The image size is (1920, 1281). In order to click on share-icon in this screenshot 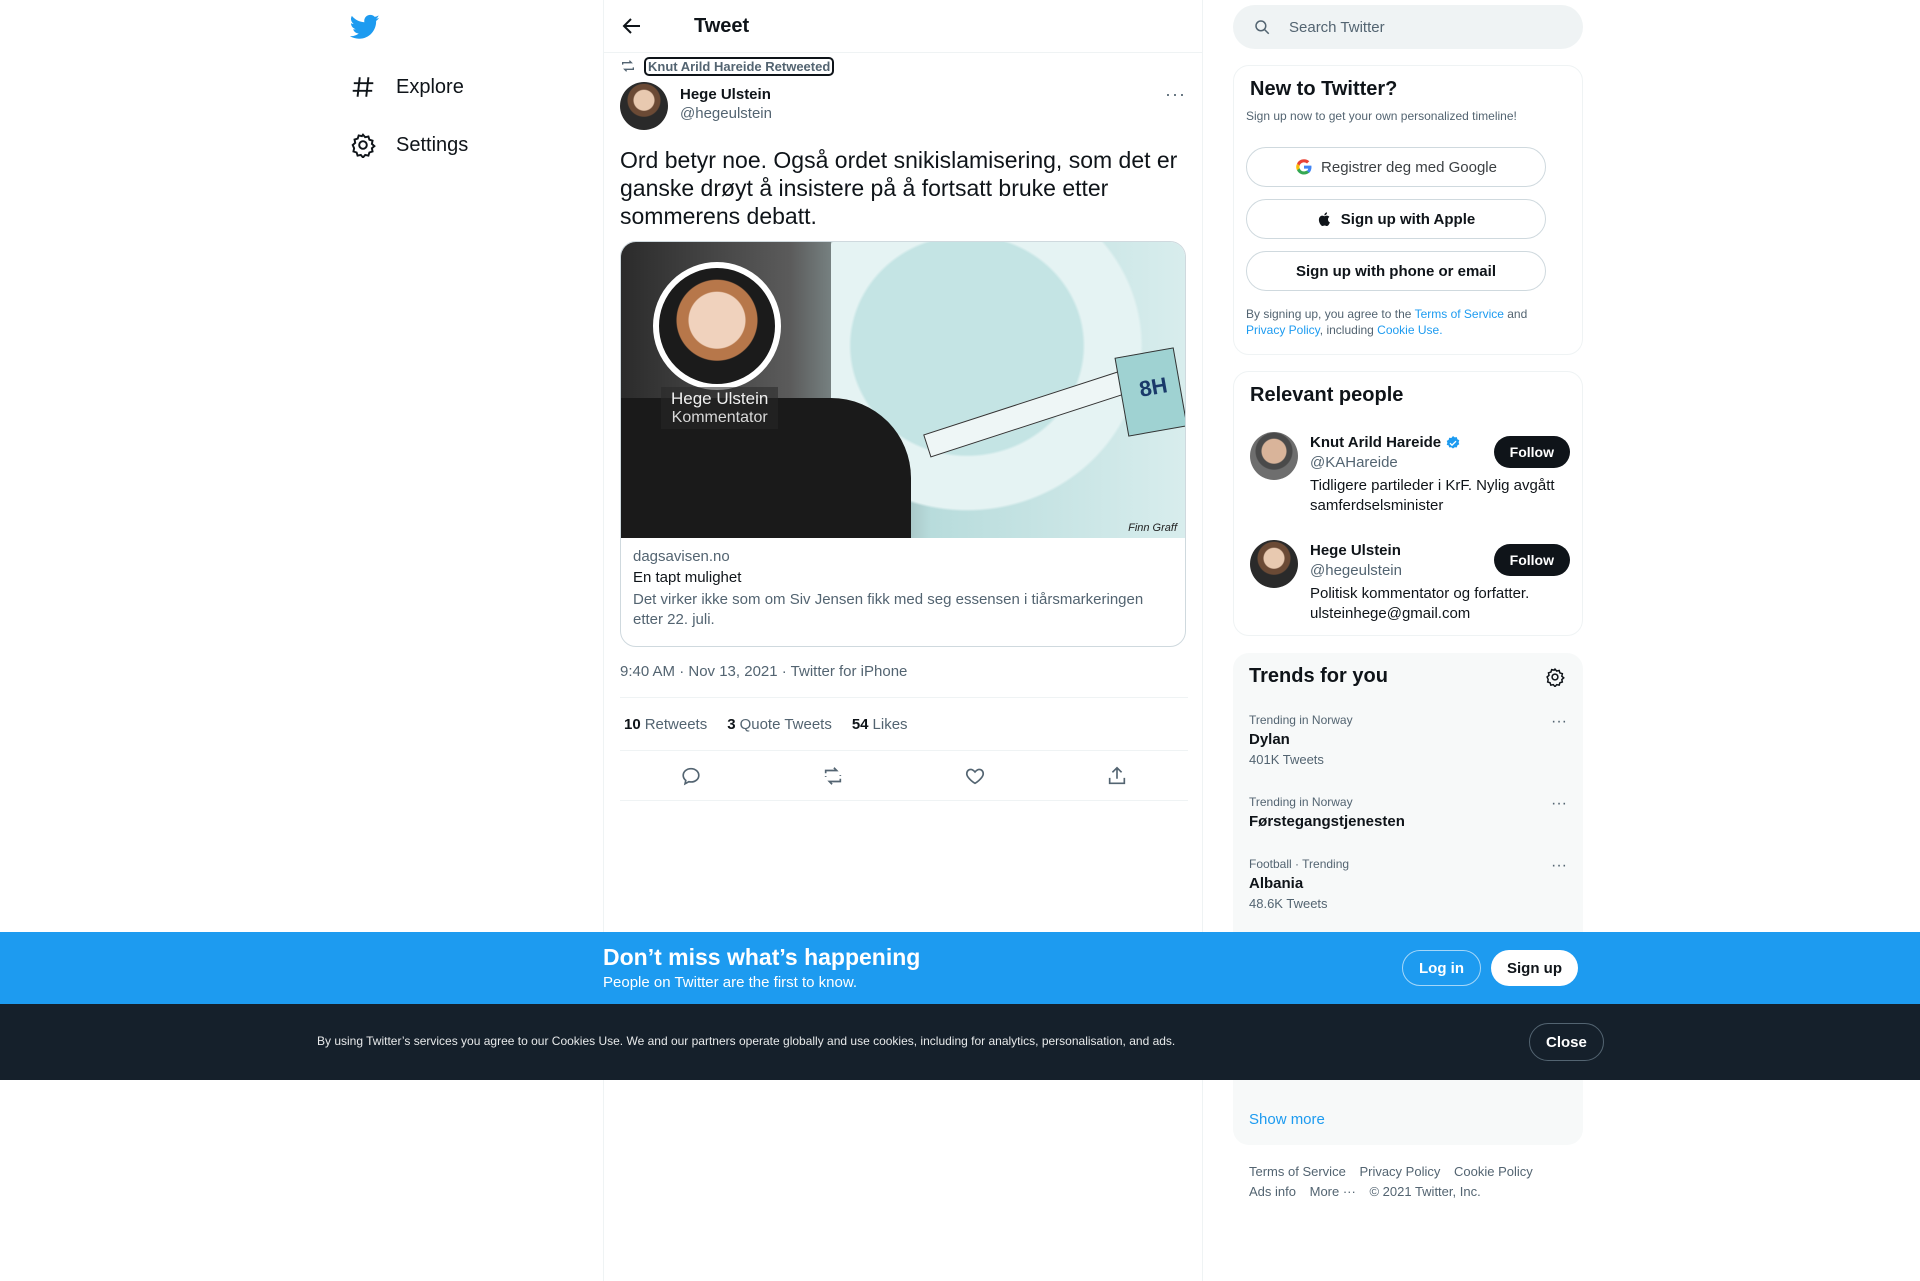, I will do `click(1117, 776)`.